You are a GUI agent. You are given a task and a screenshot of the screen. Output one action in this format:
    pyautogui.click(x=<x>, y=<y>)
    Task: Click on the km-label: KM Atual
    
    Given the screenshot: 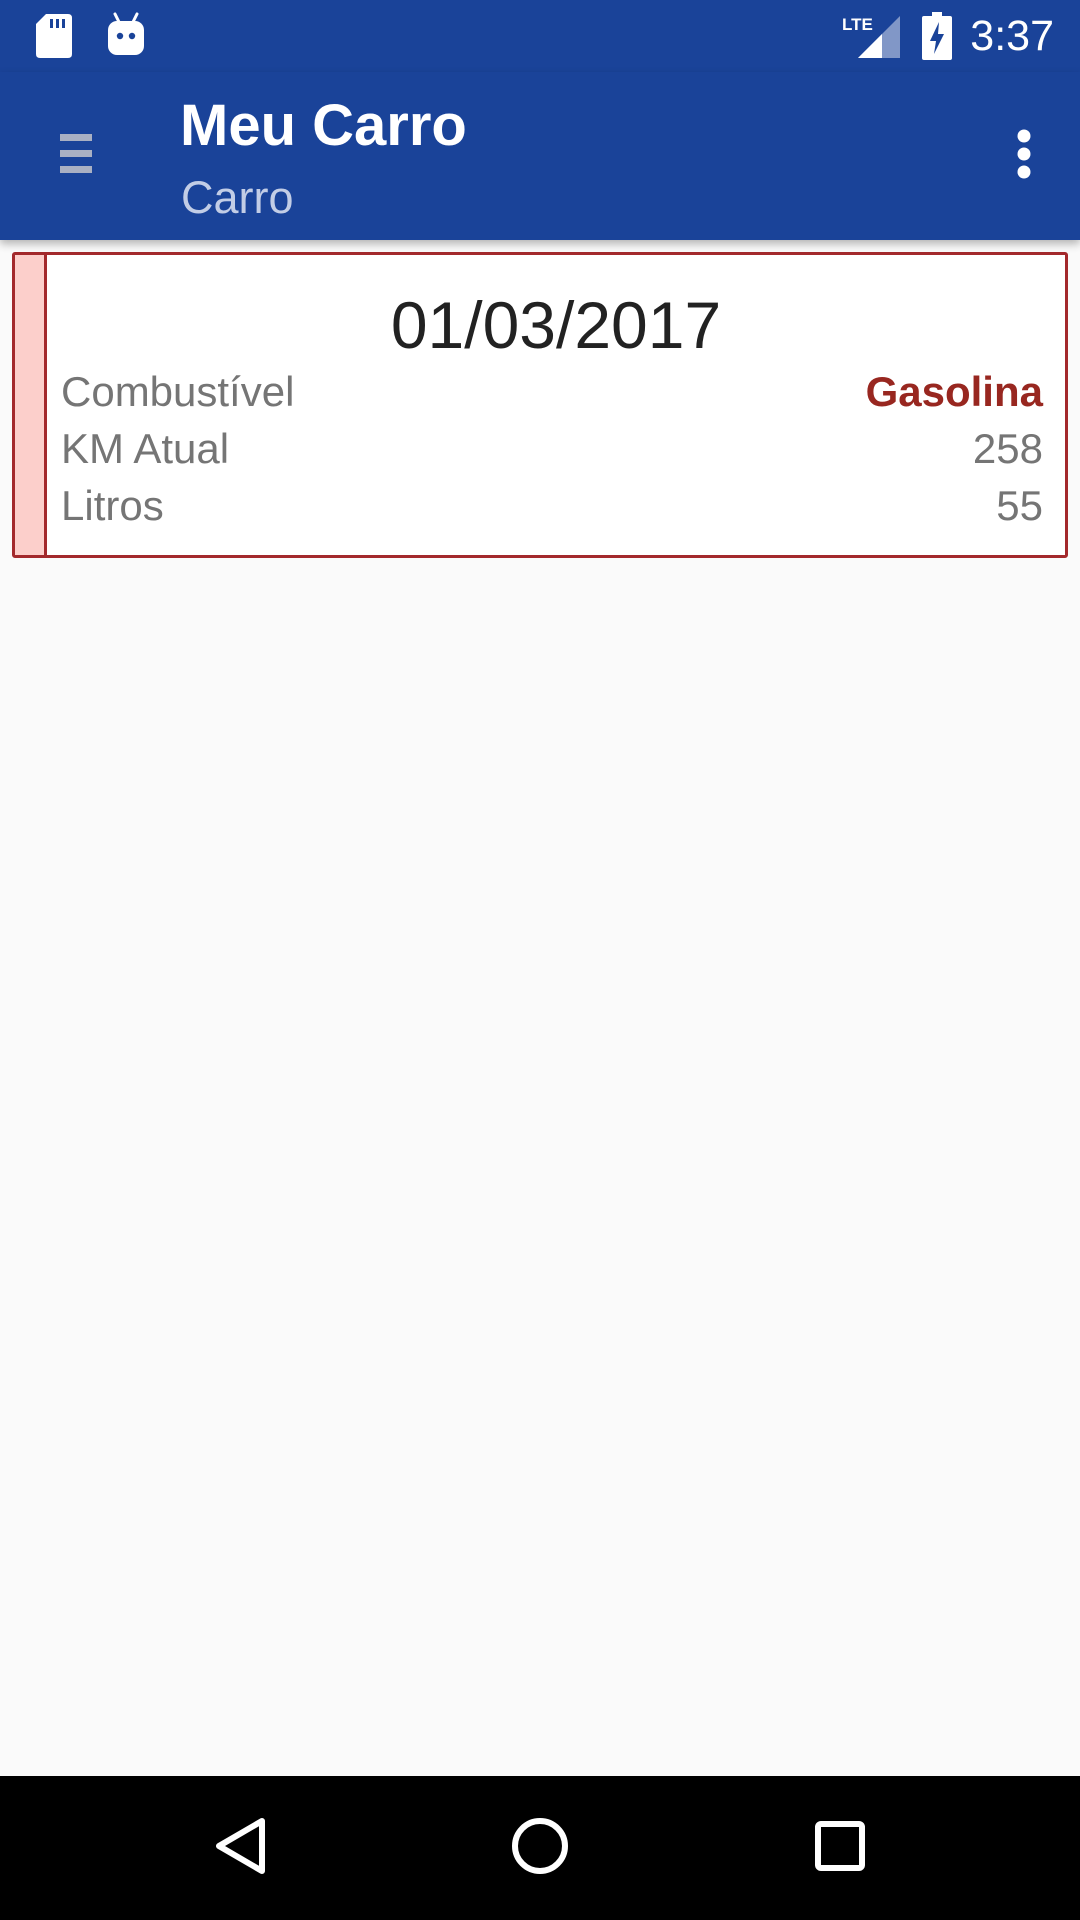 What is the action you would take?
    pyautogui.click(x=145, y=448)
    